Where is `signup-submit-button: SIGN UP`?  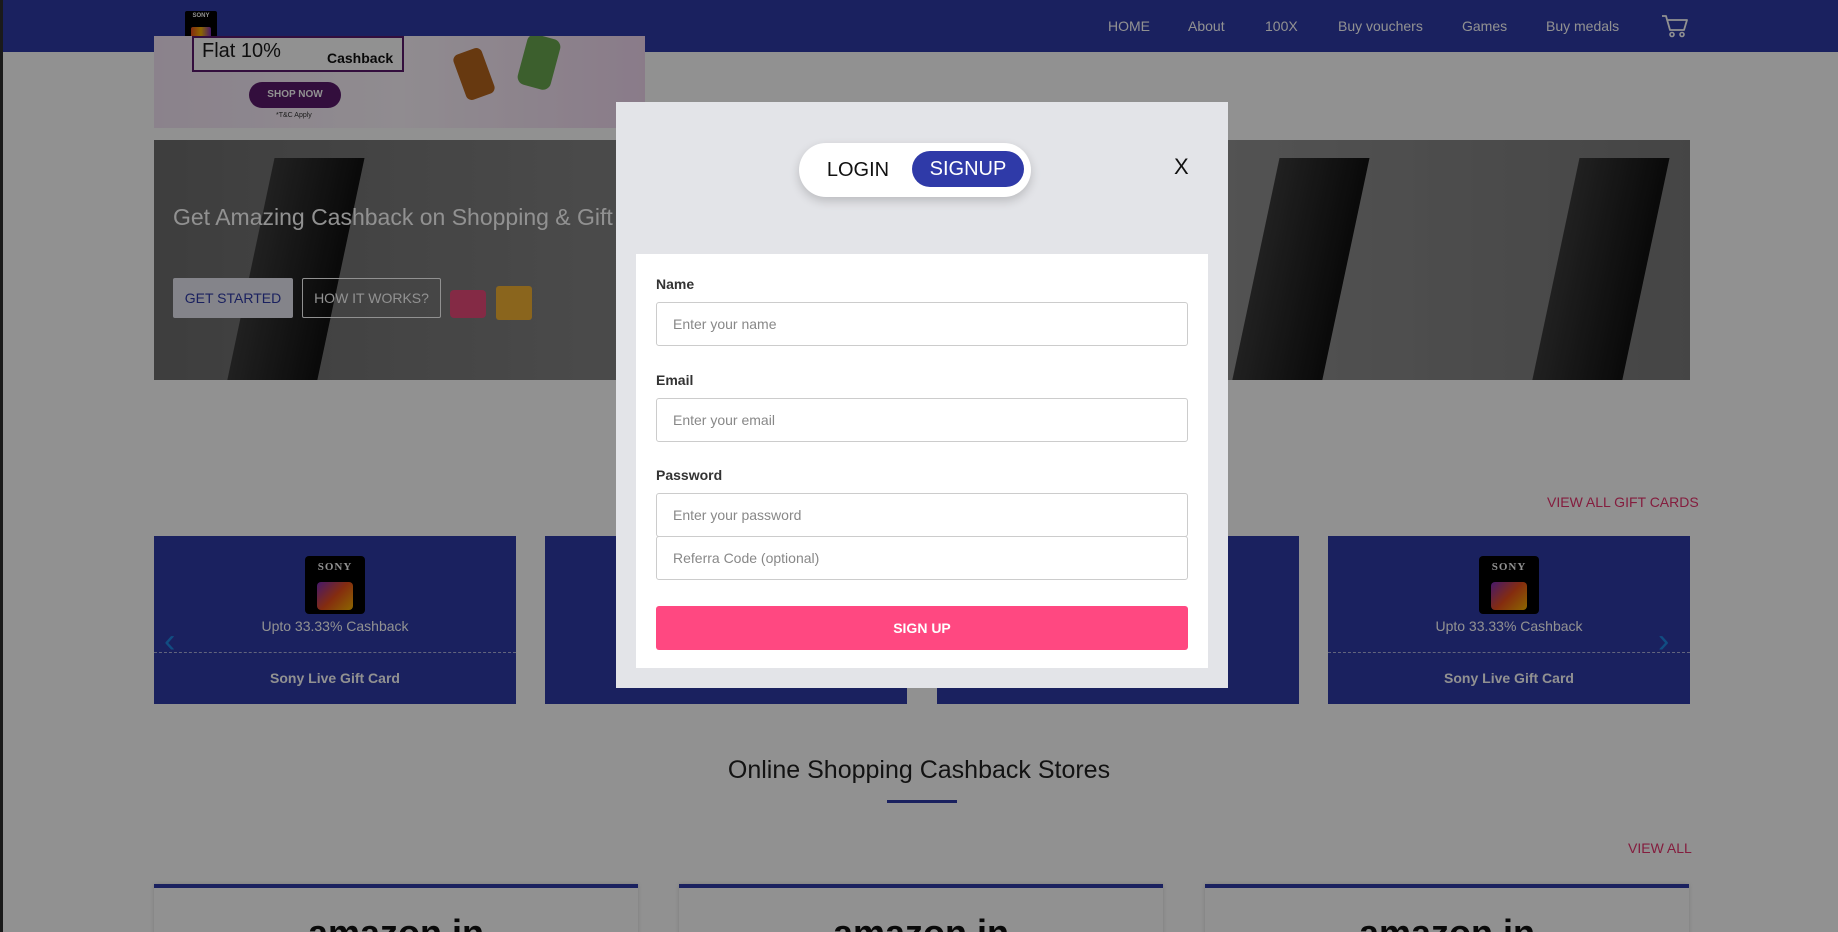 signup-submit-button: SIGN UP is located at coordinates (922, 628).